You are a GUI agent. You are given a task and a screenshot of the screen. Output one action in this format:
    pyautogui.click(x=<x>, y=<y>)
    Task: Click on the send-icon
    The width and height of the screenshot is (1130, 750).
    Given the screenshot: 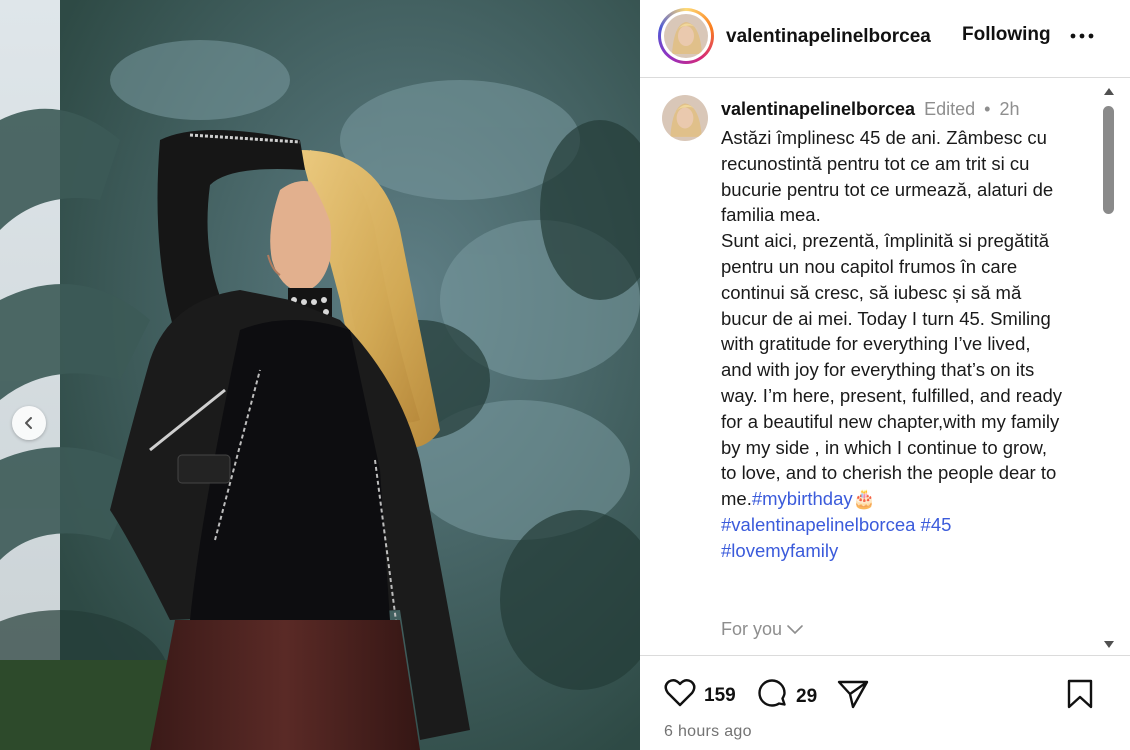 What is the action you would take?
    pyautogui.click(x=853, y=696)
    